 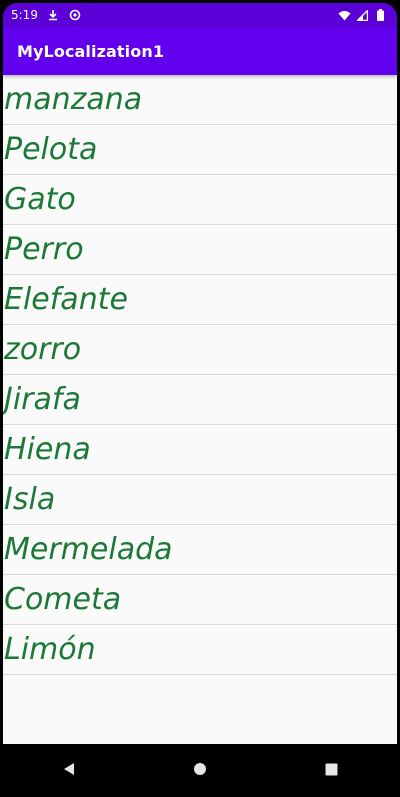 What do you see at coordinates (88, 549) in the screenshot?
I see `list-item-label: Mermelada` at bounding box center [88, 549].